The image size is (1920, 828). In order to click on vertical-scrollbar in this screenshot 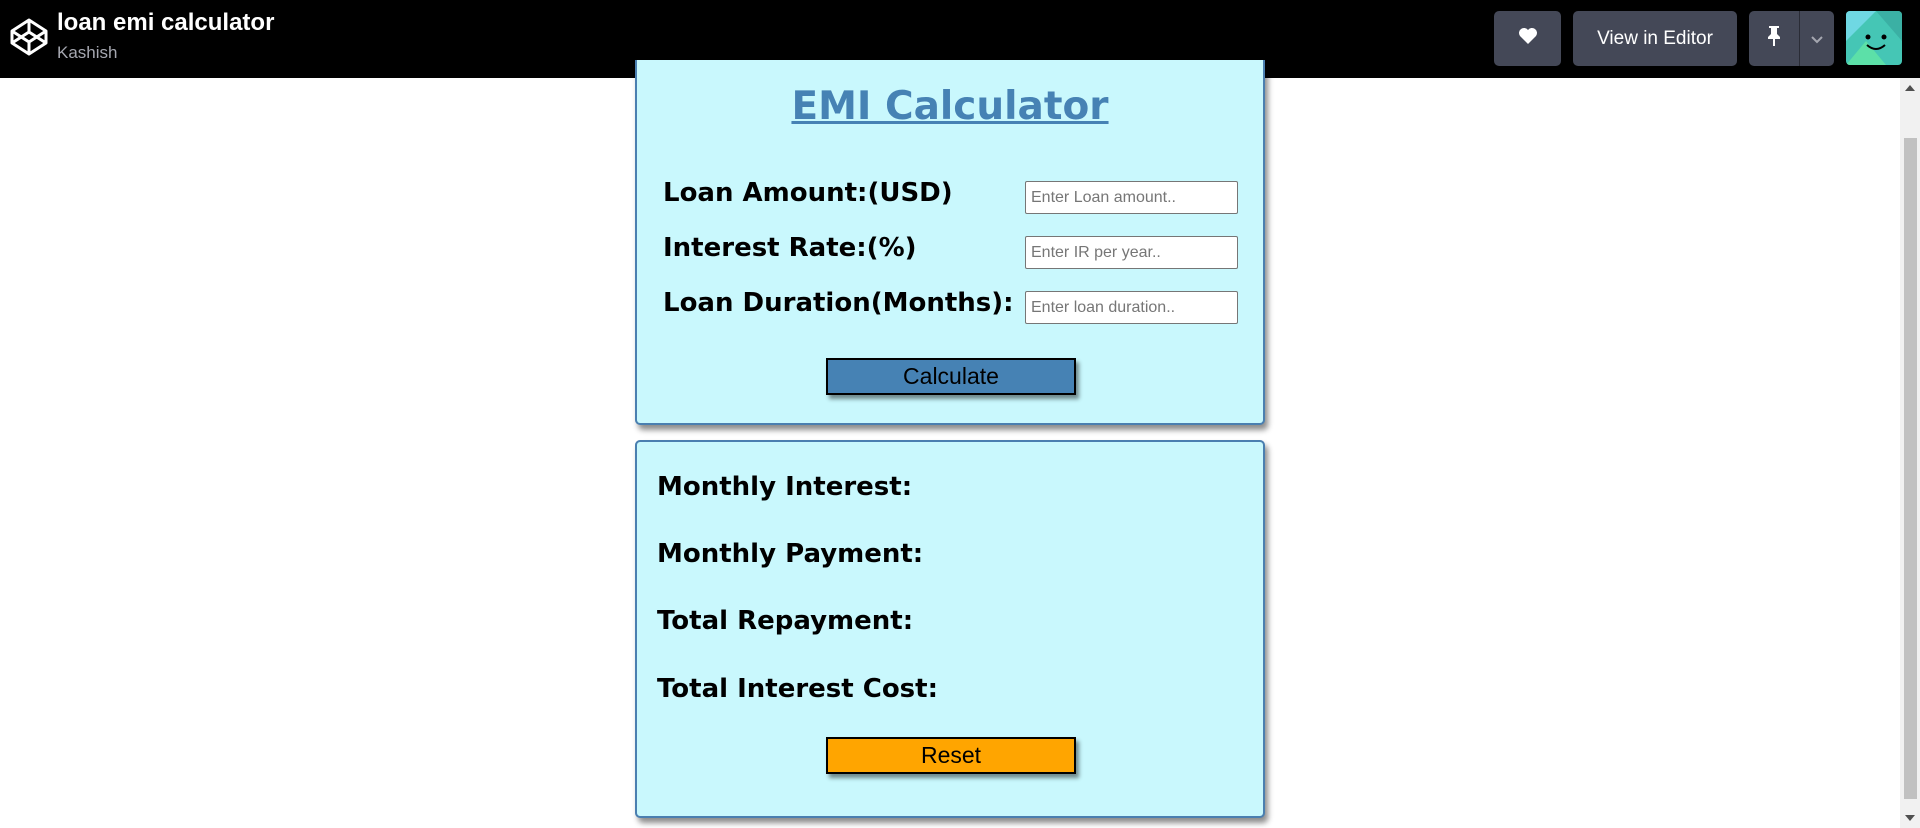, I will do `click(1910, 453)`.